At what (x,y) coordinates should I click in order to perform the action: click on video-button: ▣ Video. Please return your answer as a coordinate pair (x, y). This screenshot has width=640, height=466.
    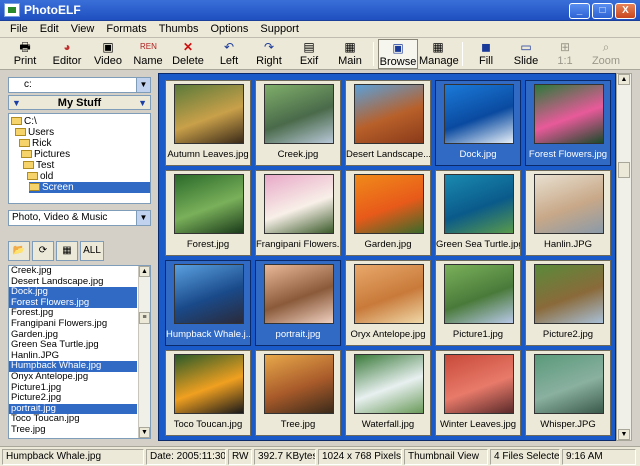
    Looking at the image, I should click on (108, 54).